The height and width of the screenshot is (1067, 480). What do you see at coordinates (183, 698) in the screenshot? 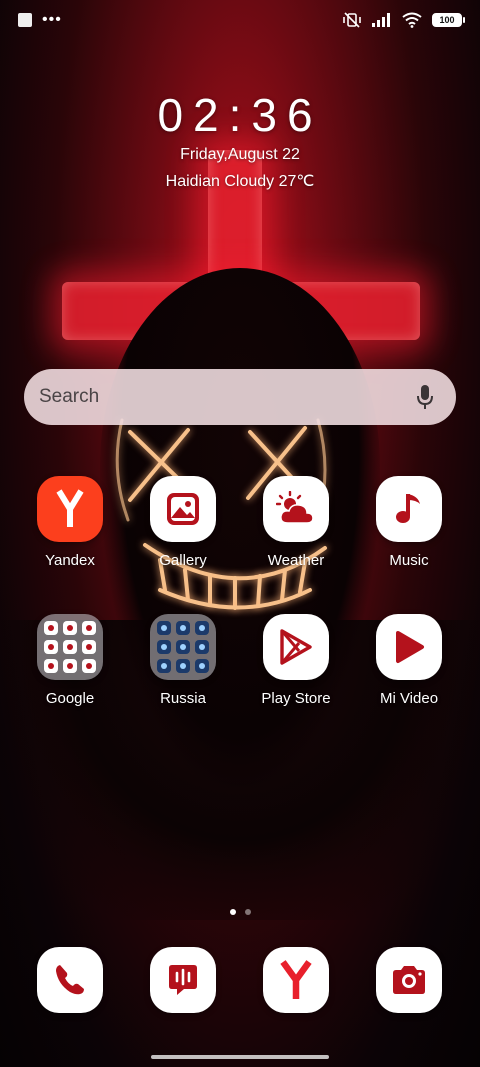
I see `app-label: Russia` at bounding box center [183, 698].